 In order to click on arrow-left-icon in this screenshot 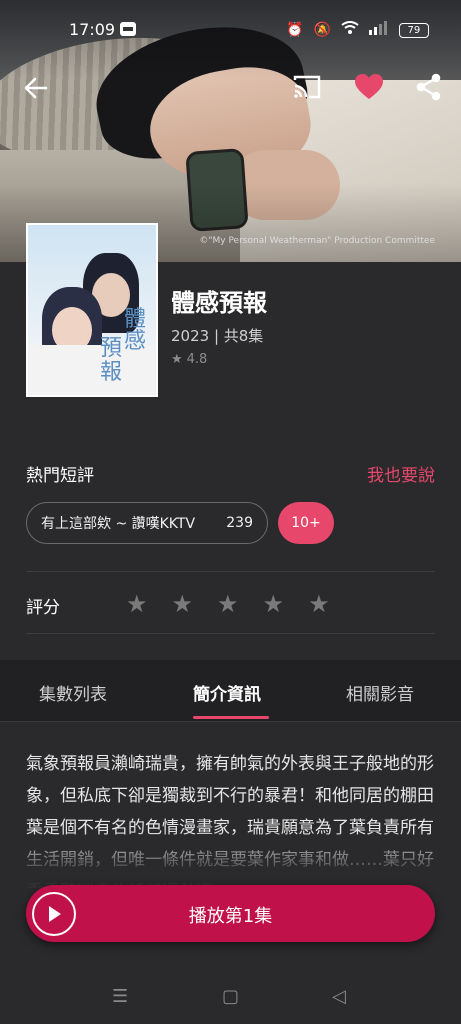, I will do `click(36, 88)`.